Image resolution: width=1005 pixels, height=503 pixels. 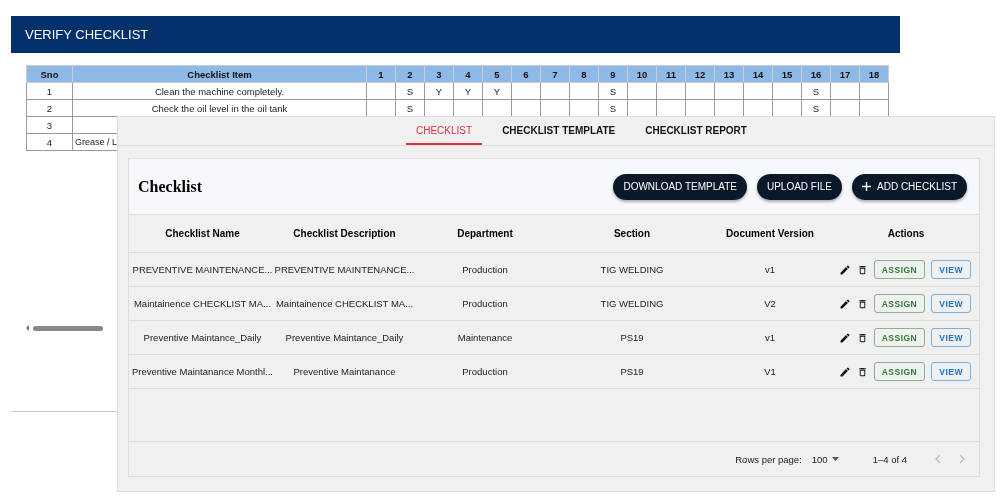 What do you see at coordinates (485, 338) in the screenshot?
I see `table-cell: Maintenance` at bounding box center [485, 338].